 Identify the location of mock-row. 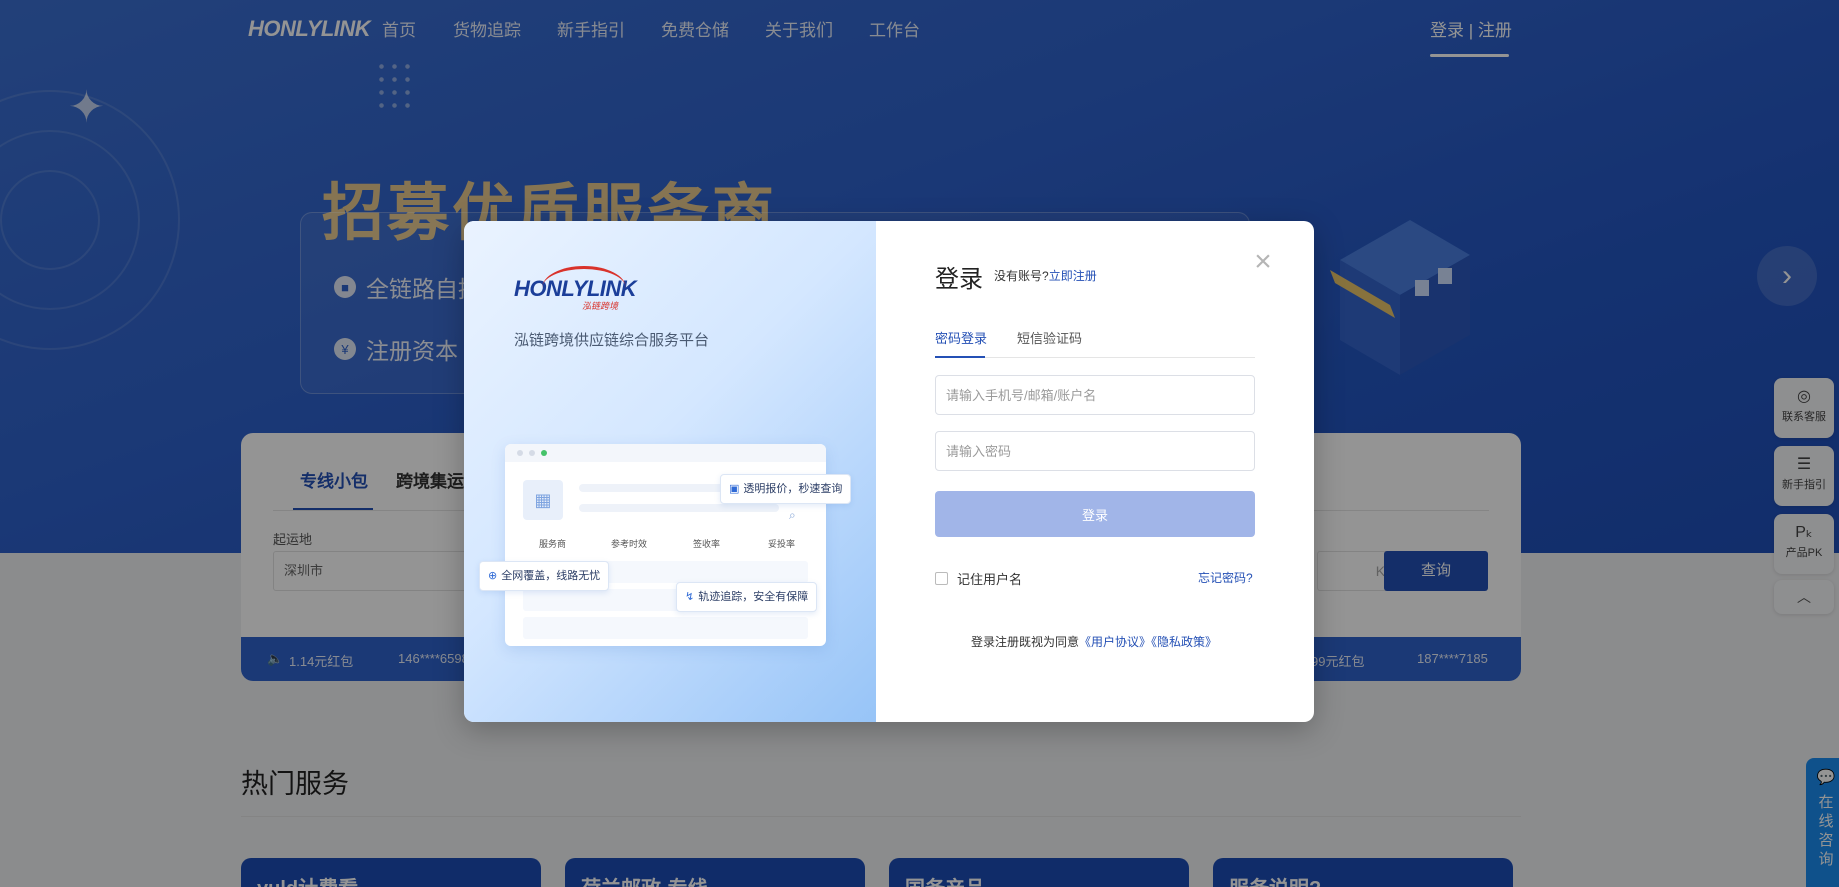
(665, 628).